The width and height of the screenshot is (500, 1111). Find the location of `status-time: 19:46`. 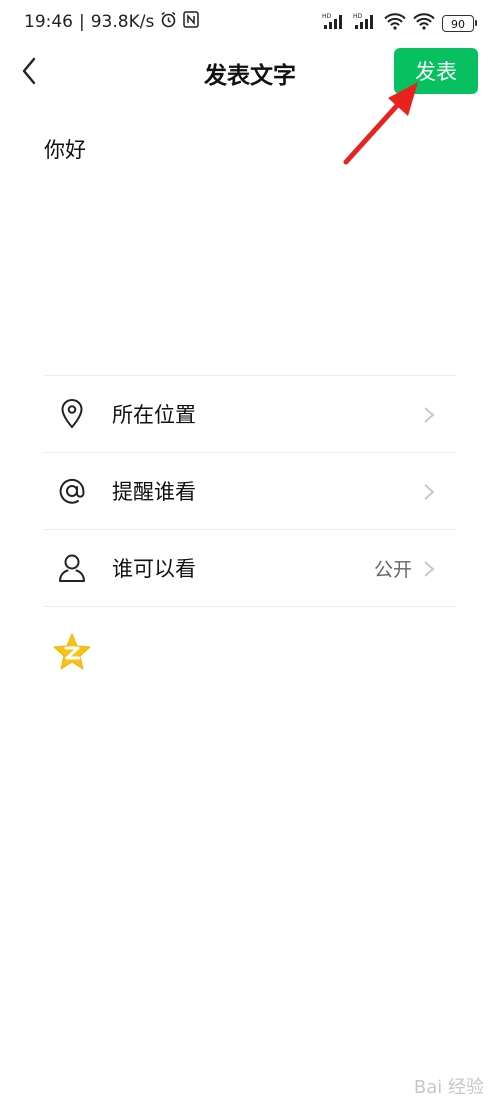

status-time: 19:46 is located at coordinates (48, 22).